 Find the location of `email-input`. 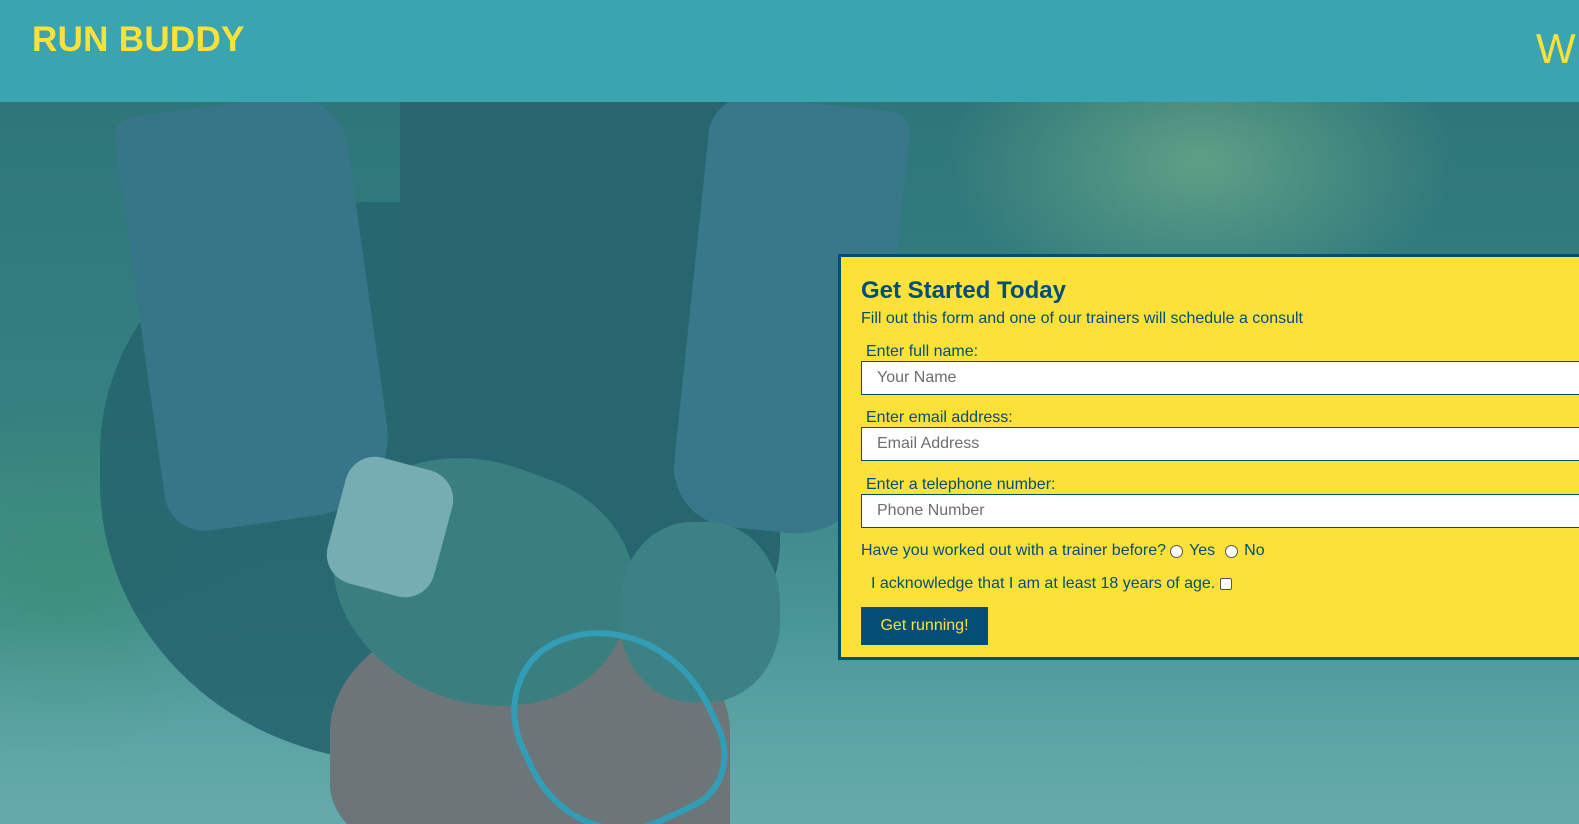

email-input is located at coordinates (1220, 444).